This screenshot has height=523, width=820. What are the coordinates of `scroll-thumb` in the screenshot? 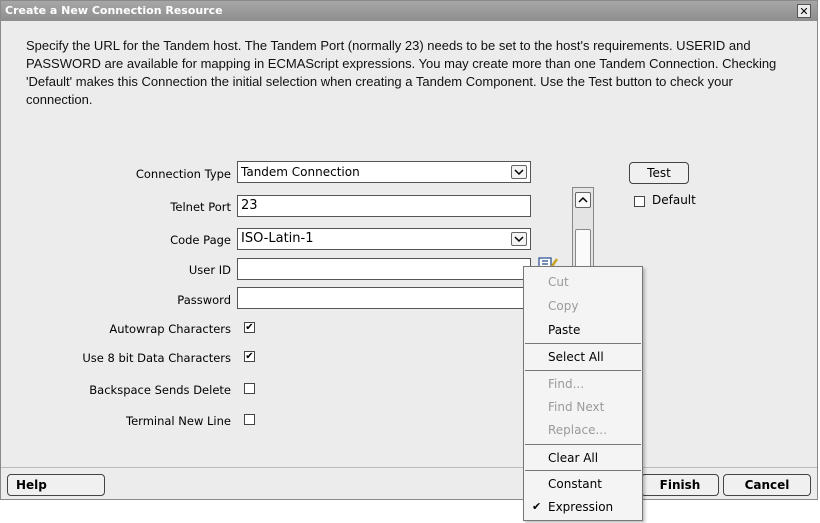 It's located at (583, 249).